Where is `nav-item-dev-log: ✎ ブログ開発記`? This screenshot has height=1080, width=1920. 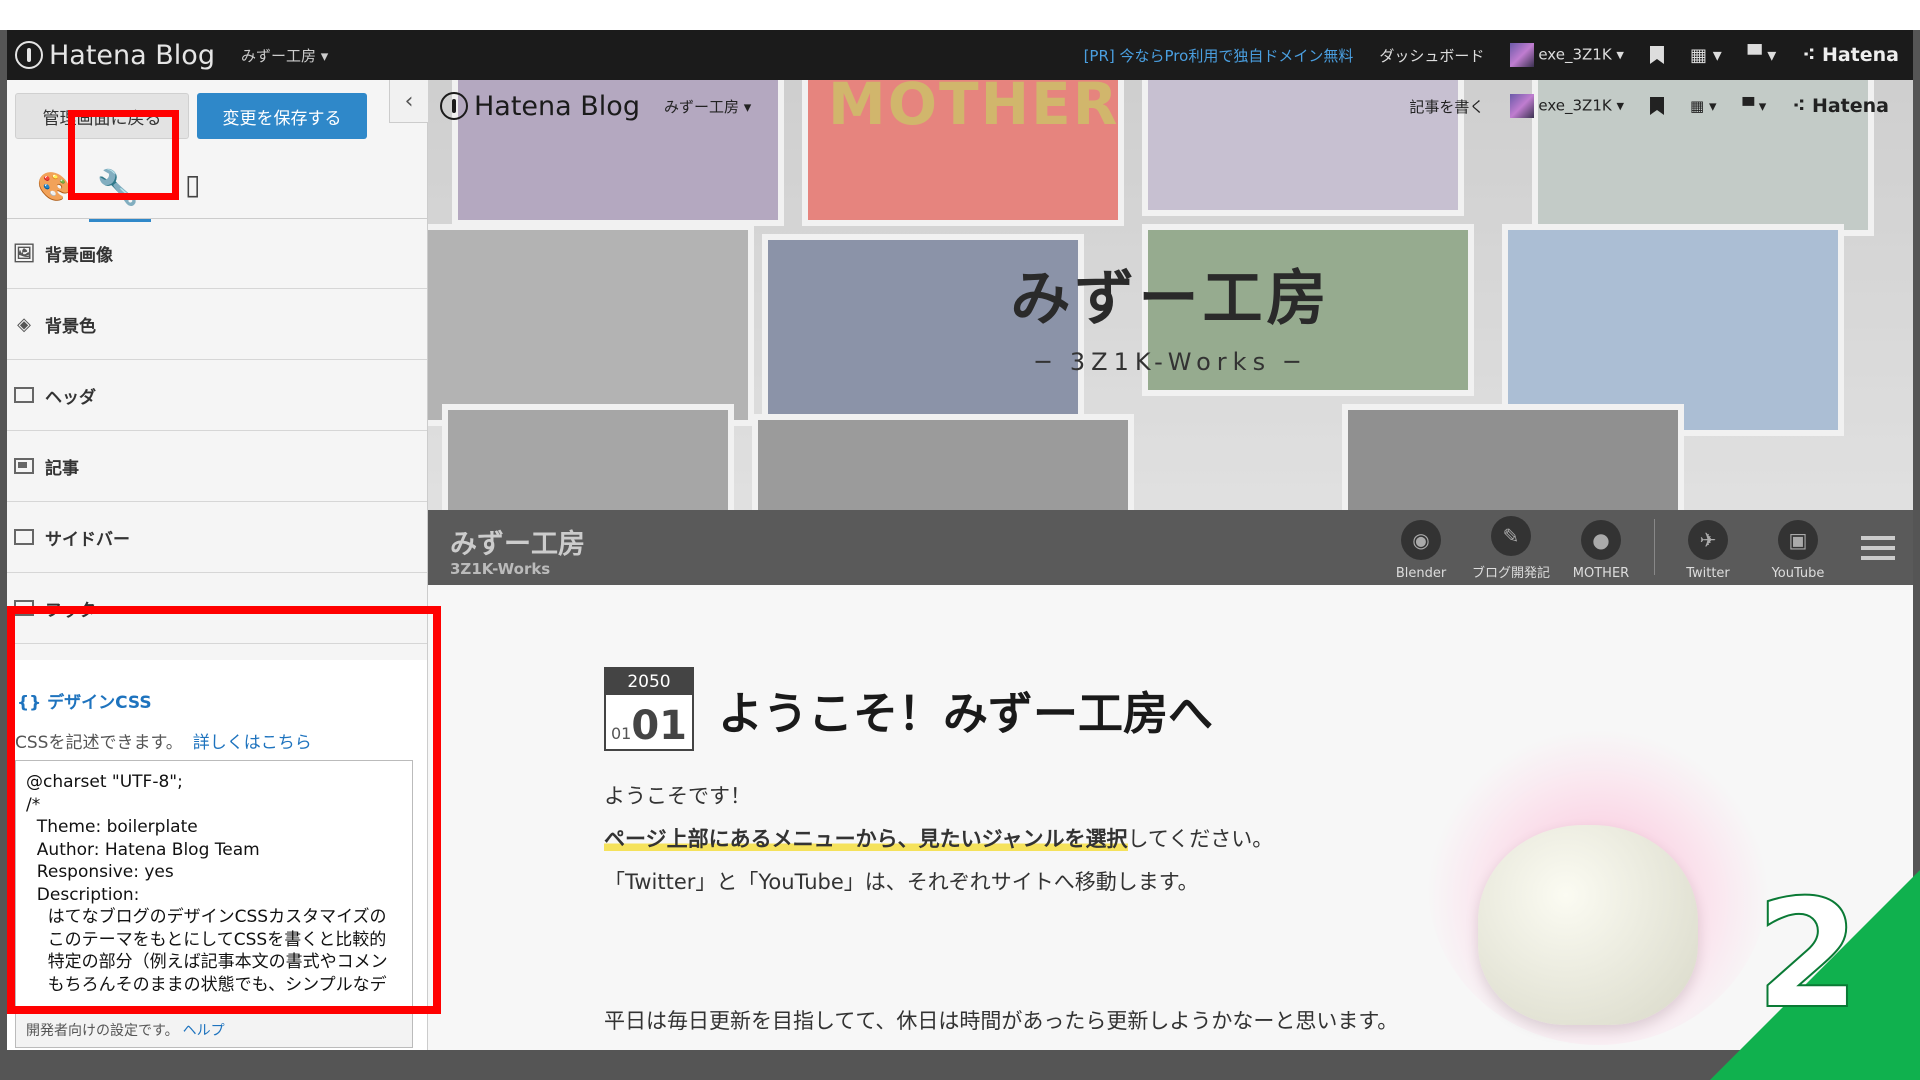
nav-item-dev-log: ✎ ブログ開発記 is located at coordinates (1511, 547).